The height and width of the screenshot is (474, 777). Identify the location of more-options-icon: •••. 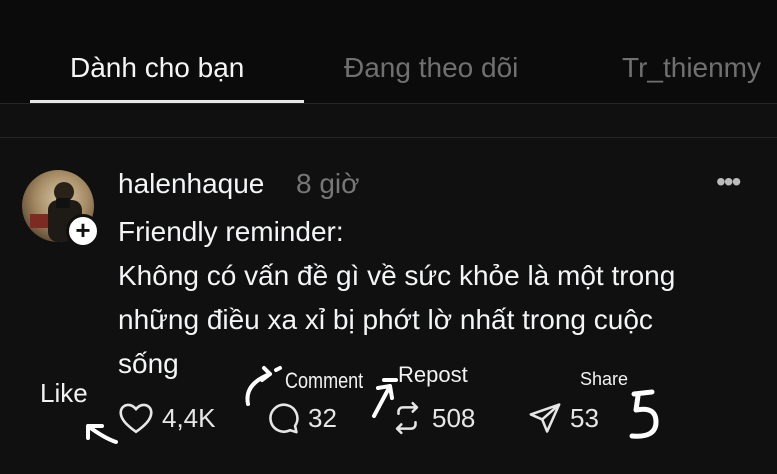
(728, 182).